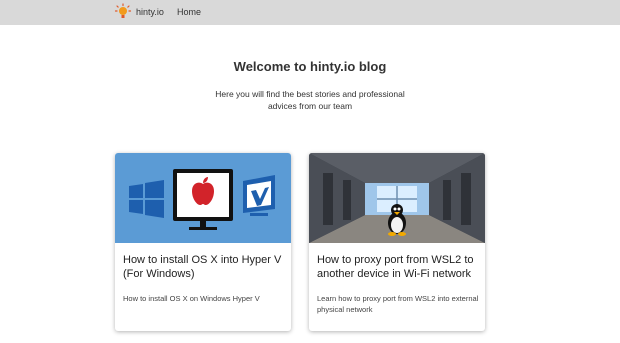  Describe the element at coordinates (123, 10) in the screenshot. I see `lightbulb-logo-icon` at that location.